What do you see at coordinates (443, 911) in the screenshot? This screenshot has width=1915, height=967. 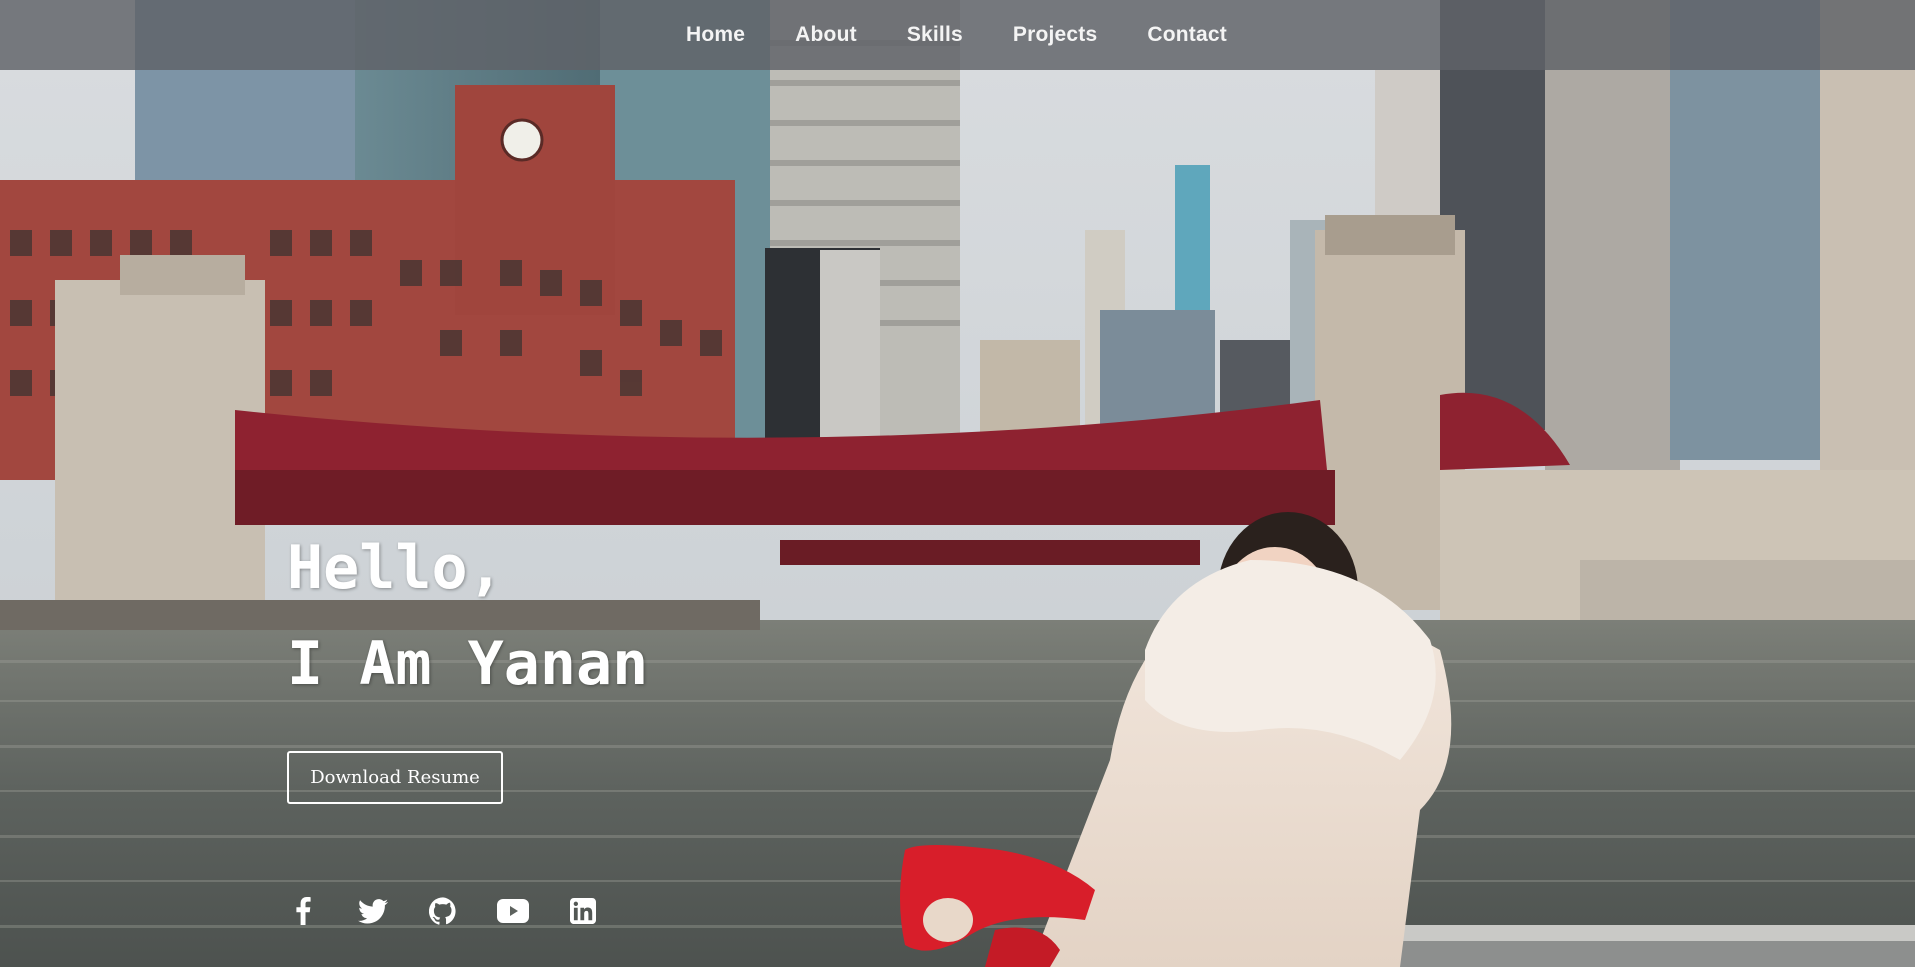 I see `github-icon` at bounding box center [443, 911].